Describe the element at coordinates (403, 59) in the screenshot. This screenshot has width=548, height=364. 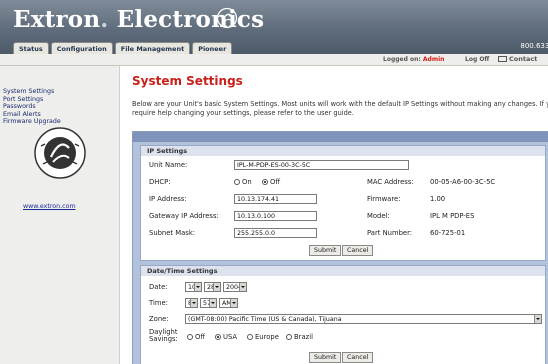
I see `logged-on-label: Logged on:` at that location.